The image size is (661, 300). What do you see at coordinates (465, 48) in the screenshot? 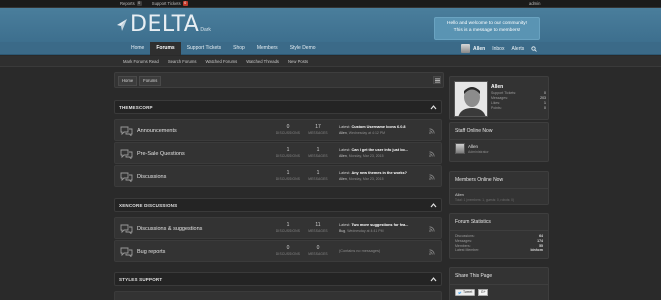
I see `user-avatar-small` at bounding box center [465, 48].